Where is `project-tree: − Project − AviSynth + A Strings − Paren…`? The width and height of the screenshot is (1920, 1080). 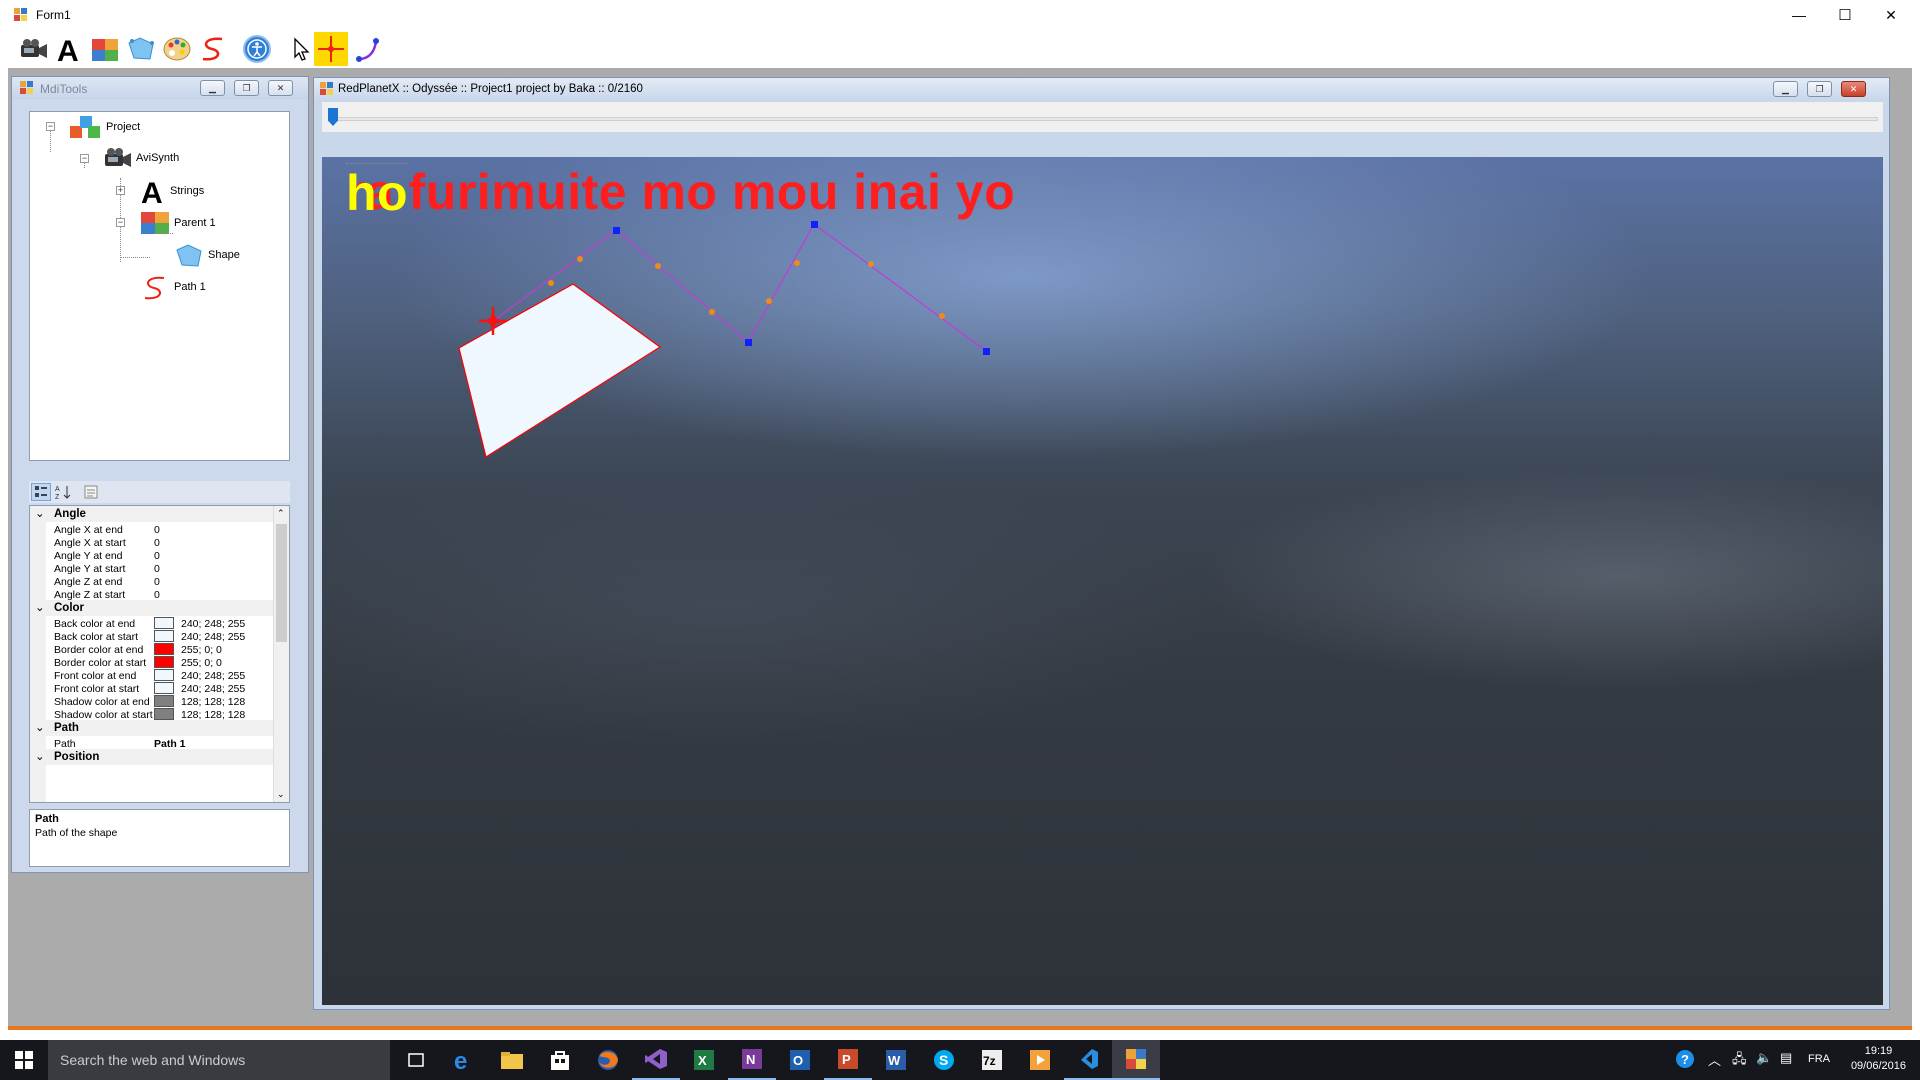
project-tree: − Project − AviSynth + A Strings − Paren… is located at coordinates (159, 286).